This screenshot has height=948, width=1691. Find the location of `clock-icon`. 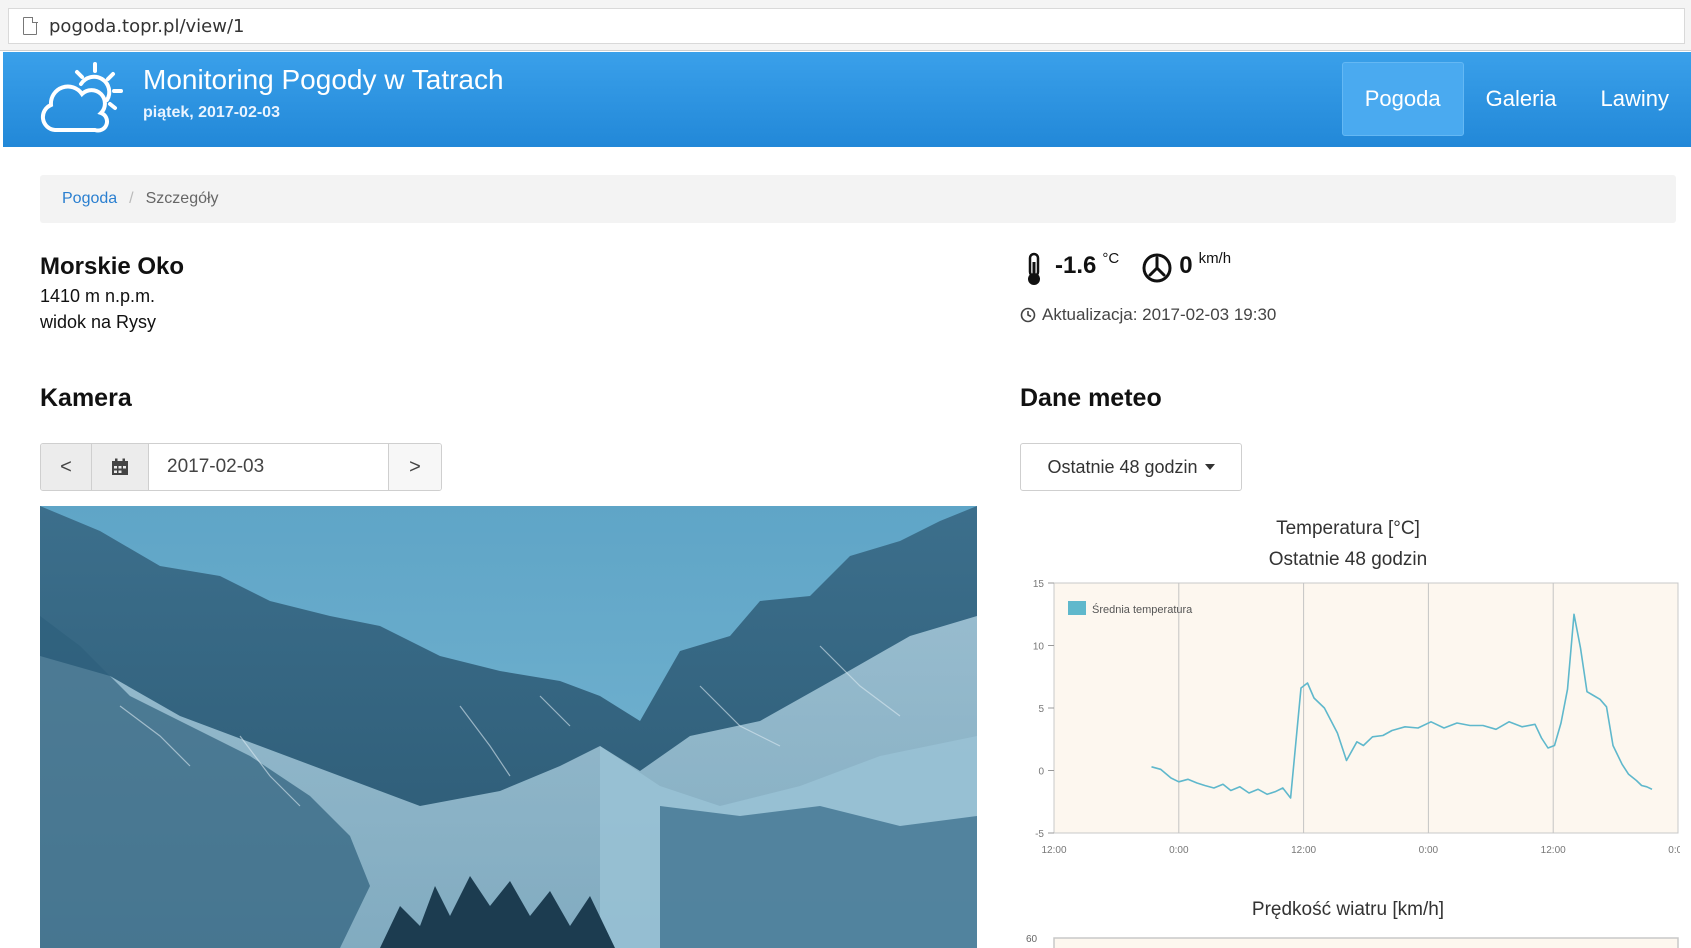

clock-icon is located at coordinates (1028, 315).